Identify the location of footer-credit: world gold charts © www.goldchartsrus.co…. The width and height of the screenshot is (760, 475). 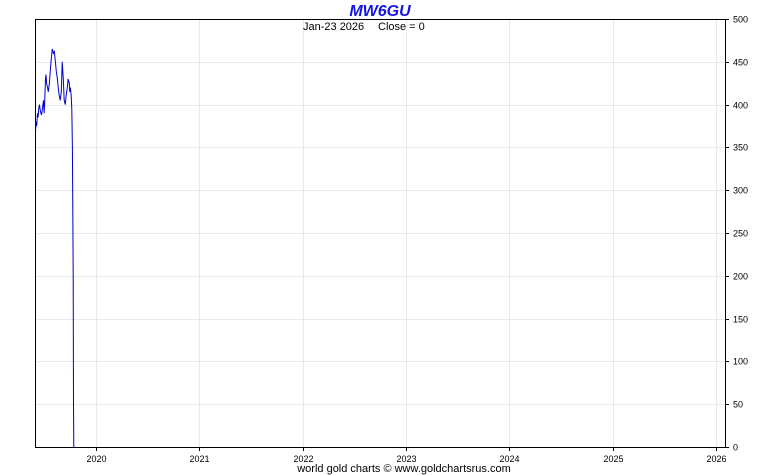
(403, 469).